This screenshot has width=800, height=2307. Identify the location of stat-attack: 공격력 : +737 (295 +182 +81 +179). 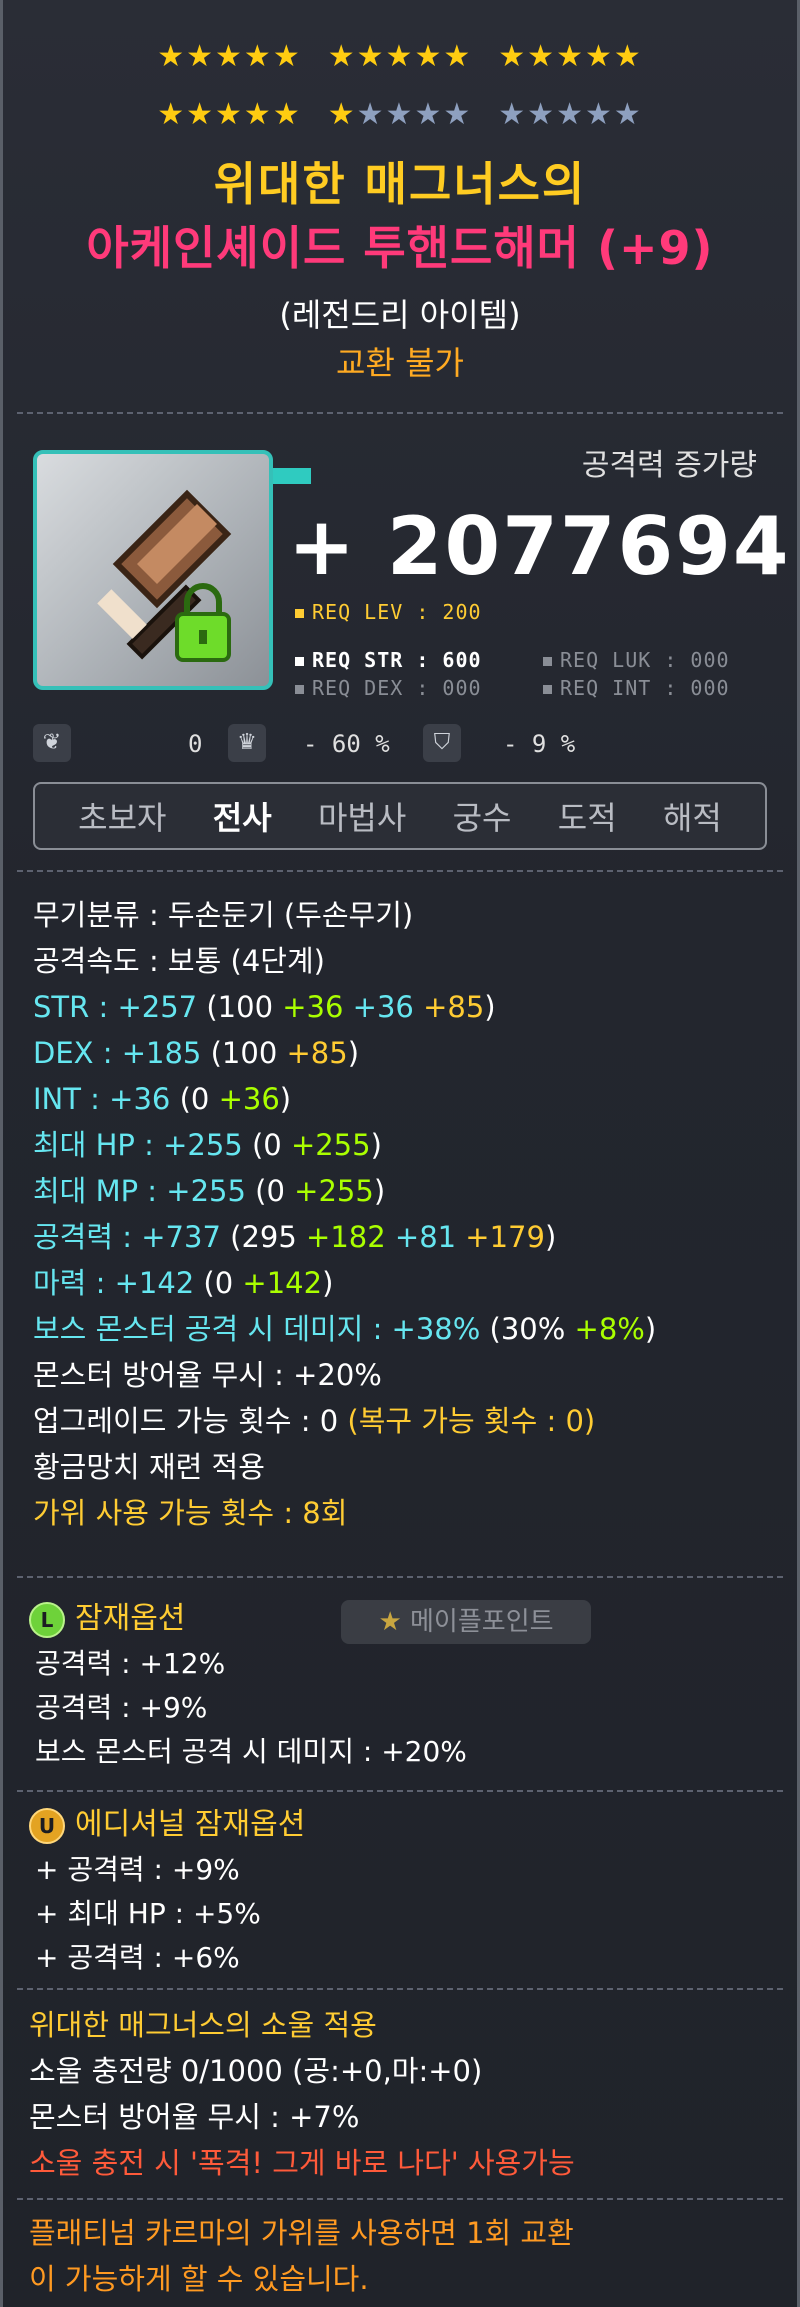
(295, 1237).